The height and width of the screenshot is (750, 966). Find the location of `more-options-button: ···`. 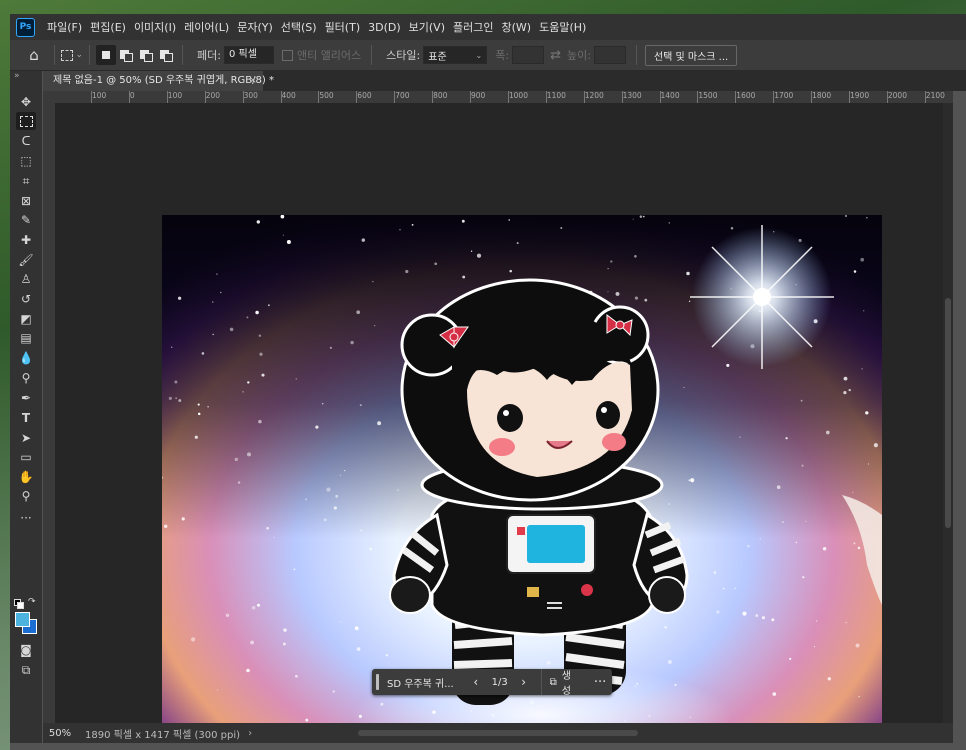

more-options-button: ··· is located at coordinates (600, 682).